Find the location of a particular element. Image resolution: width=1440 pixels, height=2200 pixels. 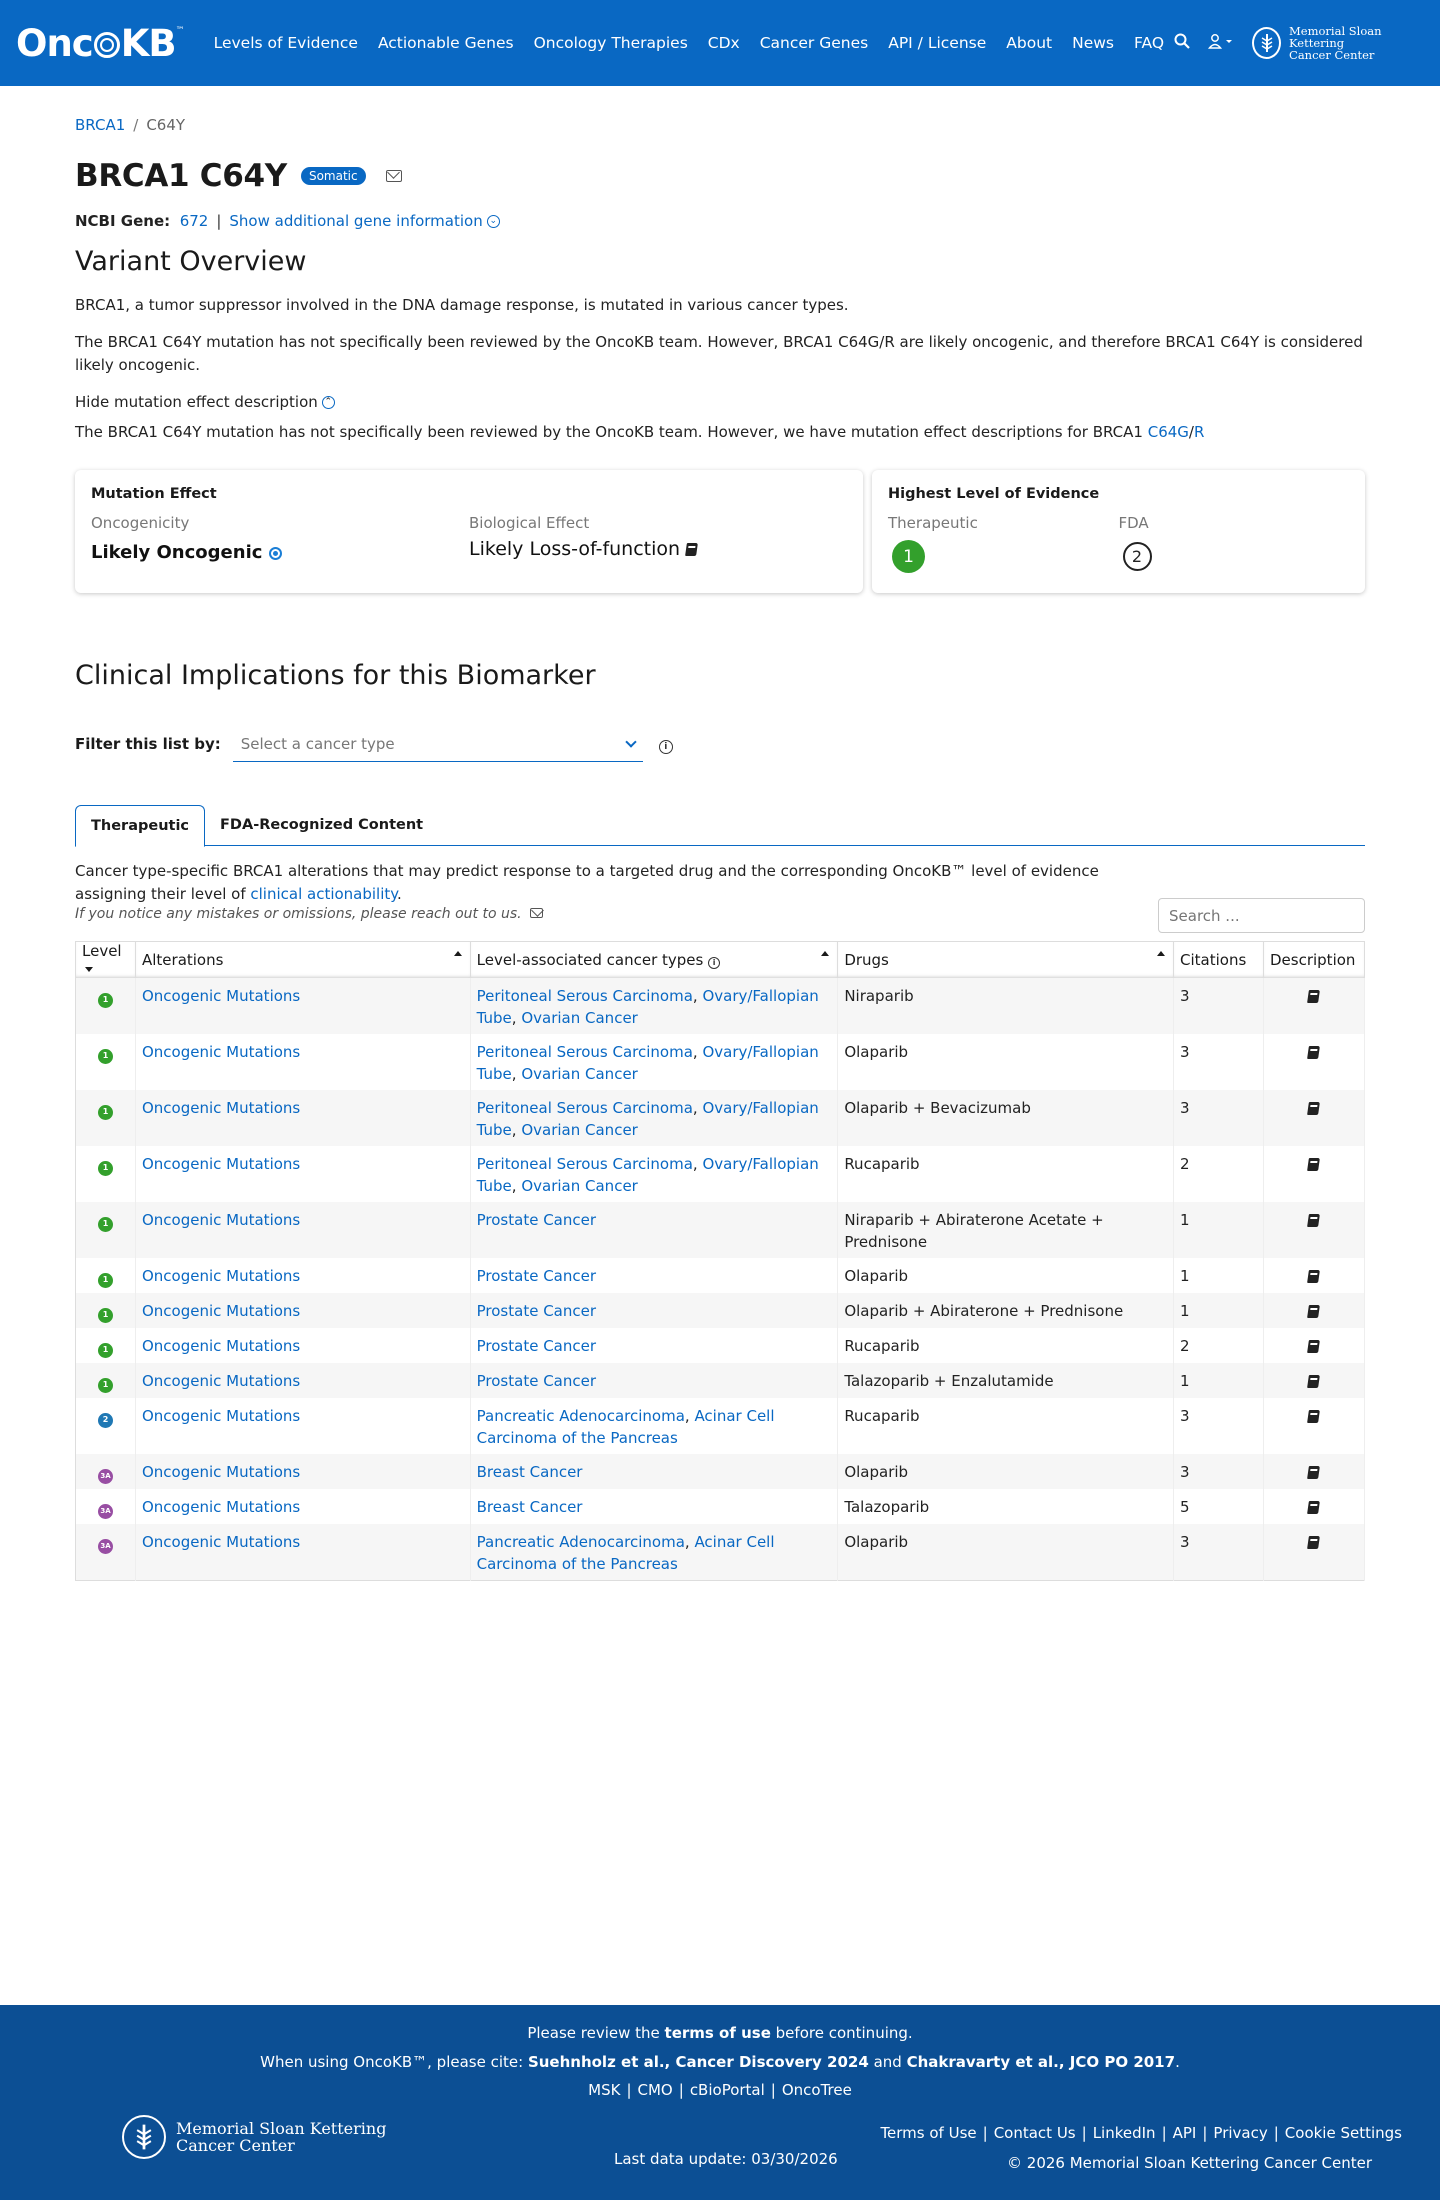

search-icon is located at coordinates (1182, 43).